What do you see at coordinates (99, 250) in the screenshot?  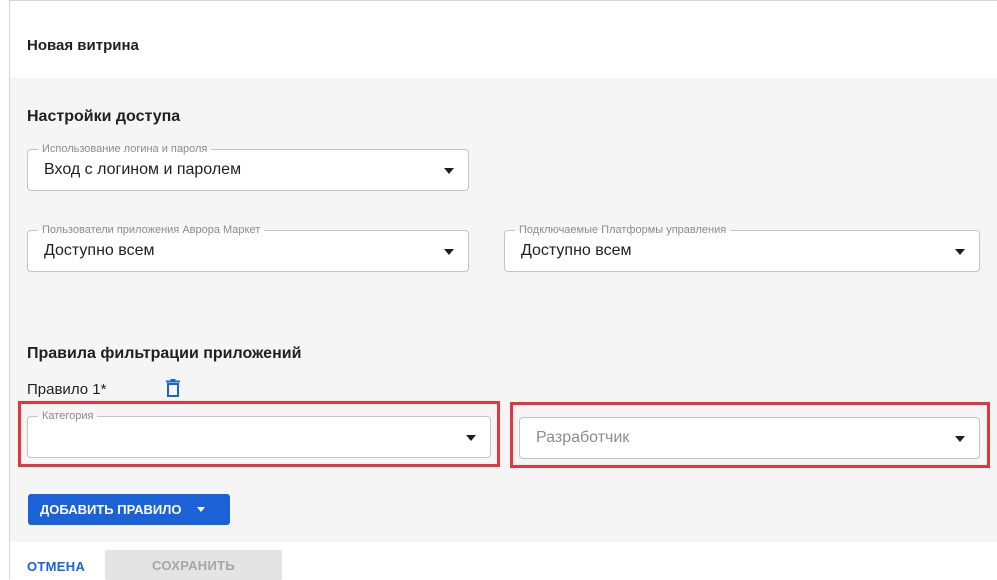 I see `market-users-value: Доступно всем` at bounding box center [99, 250].